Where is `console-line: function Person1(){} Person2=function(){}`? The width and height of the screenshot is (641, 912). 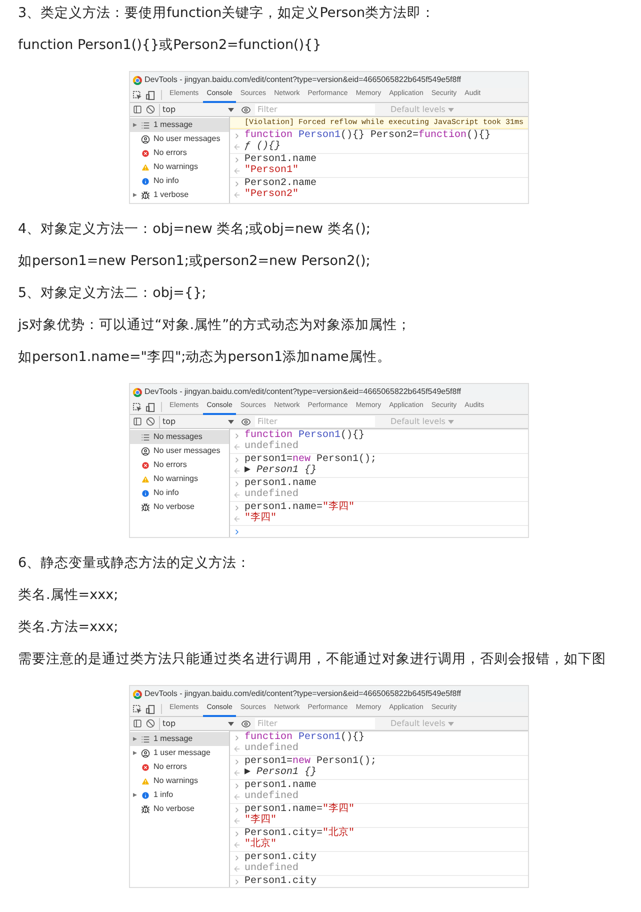
console-line: function Person1(){} Person2=function(){} is located at coordinates (367, 135).